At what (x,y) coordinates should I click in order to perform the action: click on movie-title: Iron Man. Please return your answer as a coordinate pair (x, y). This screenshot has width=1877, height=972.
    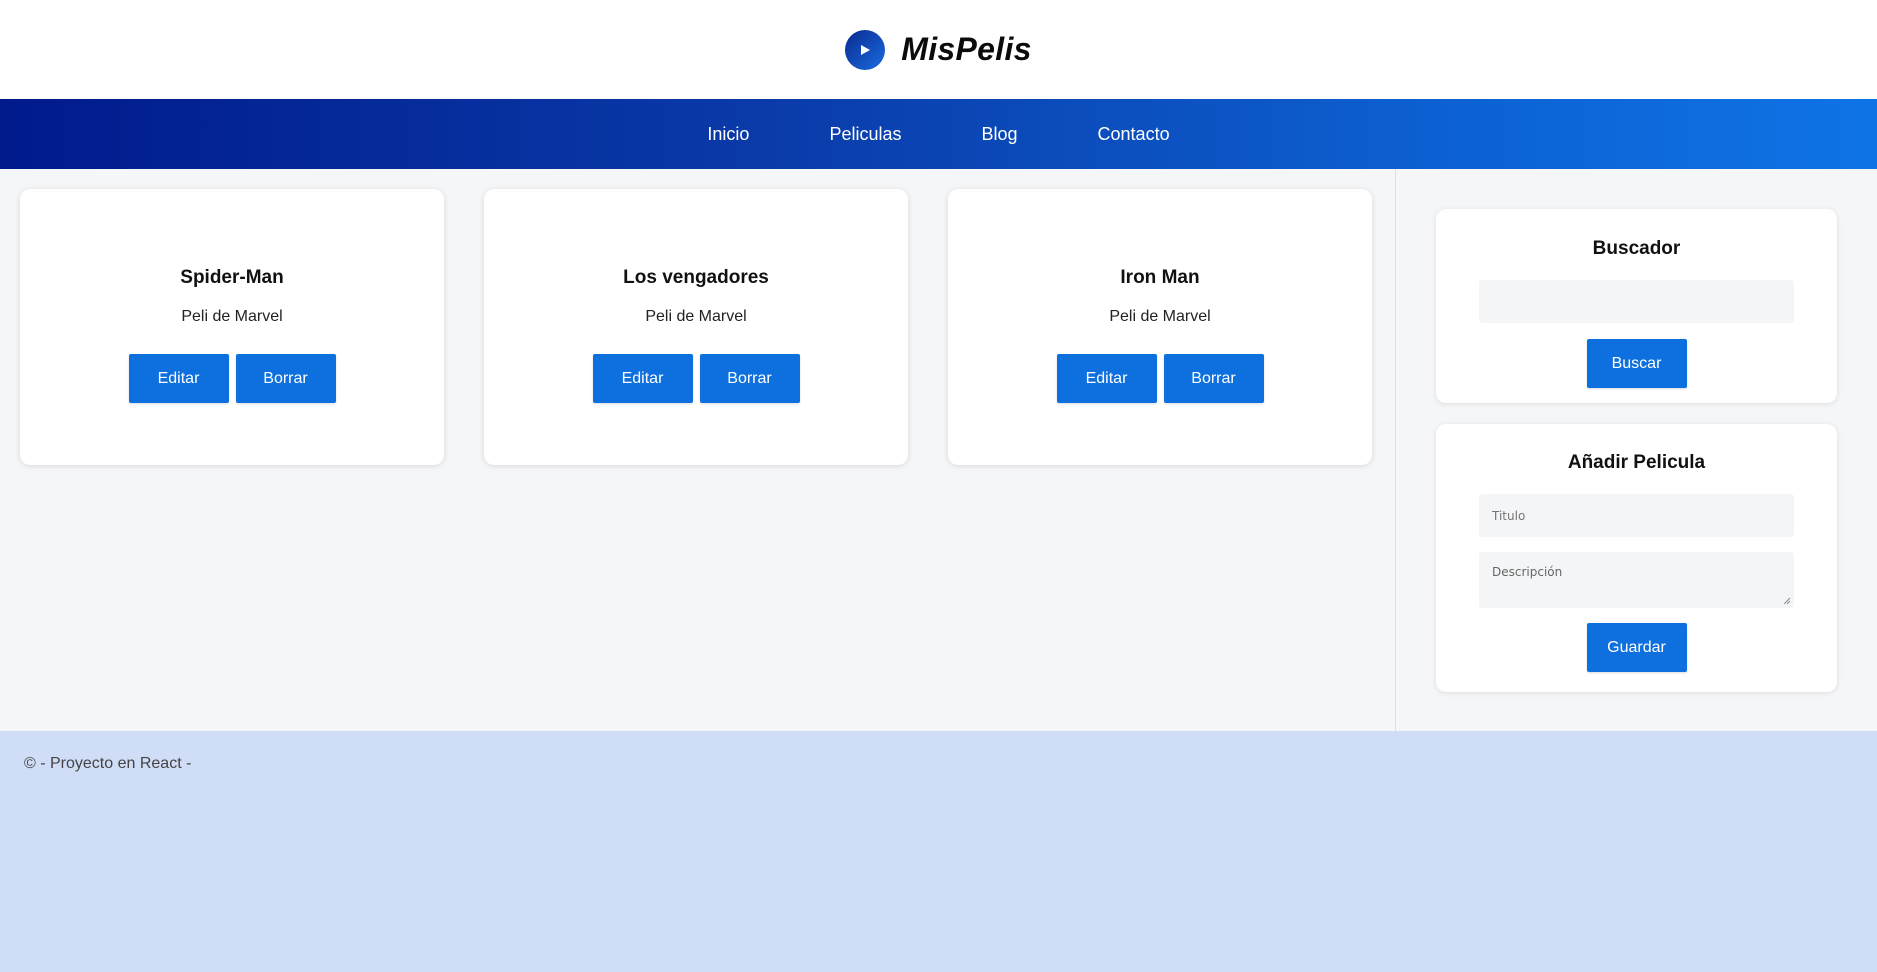
    Looking at the image, I should click on (1160, 277).